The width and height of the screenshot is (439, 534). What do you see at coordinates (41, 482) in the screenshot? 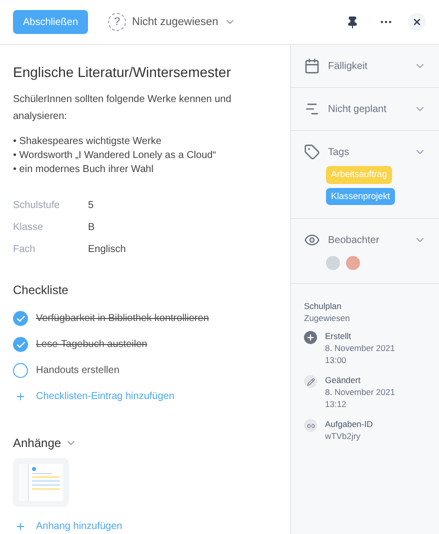
I see `attachment-thumbnail` at bounding box center [41, 482].